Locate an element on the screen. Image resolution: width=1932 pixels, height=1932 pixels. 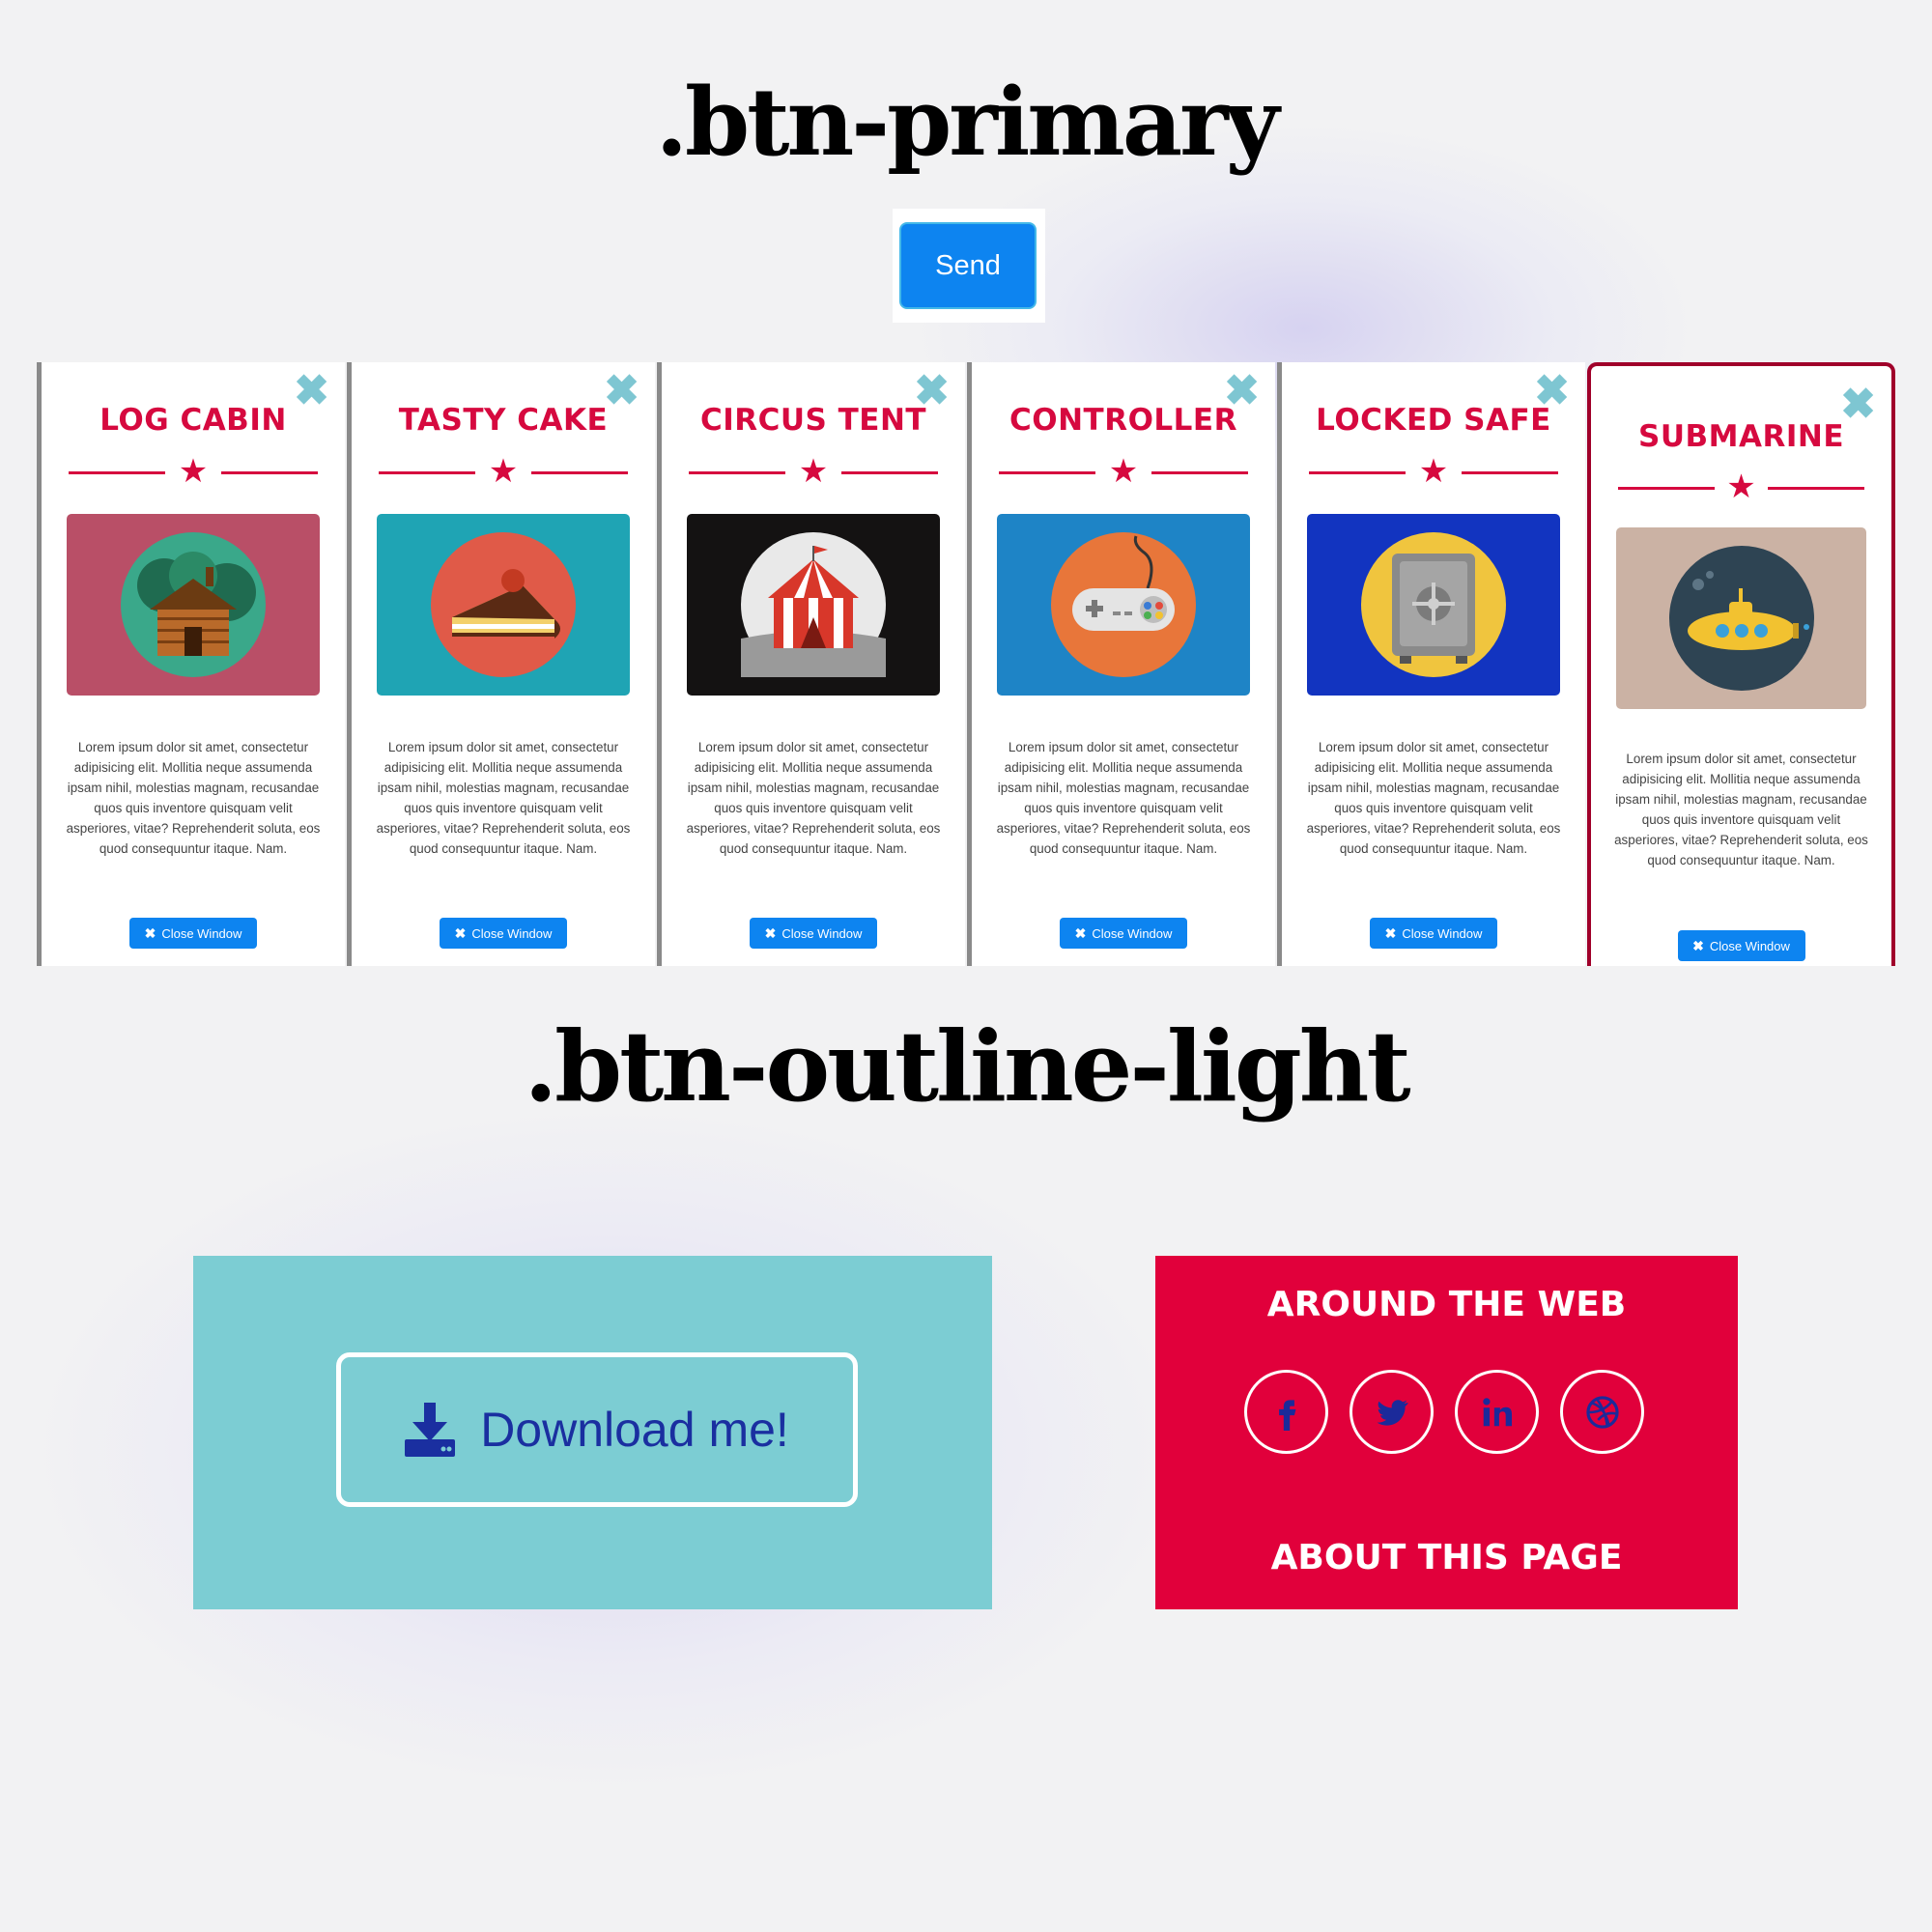
download-panel: Download me! is located at coordinates (592, 1432).